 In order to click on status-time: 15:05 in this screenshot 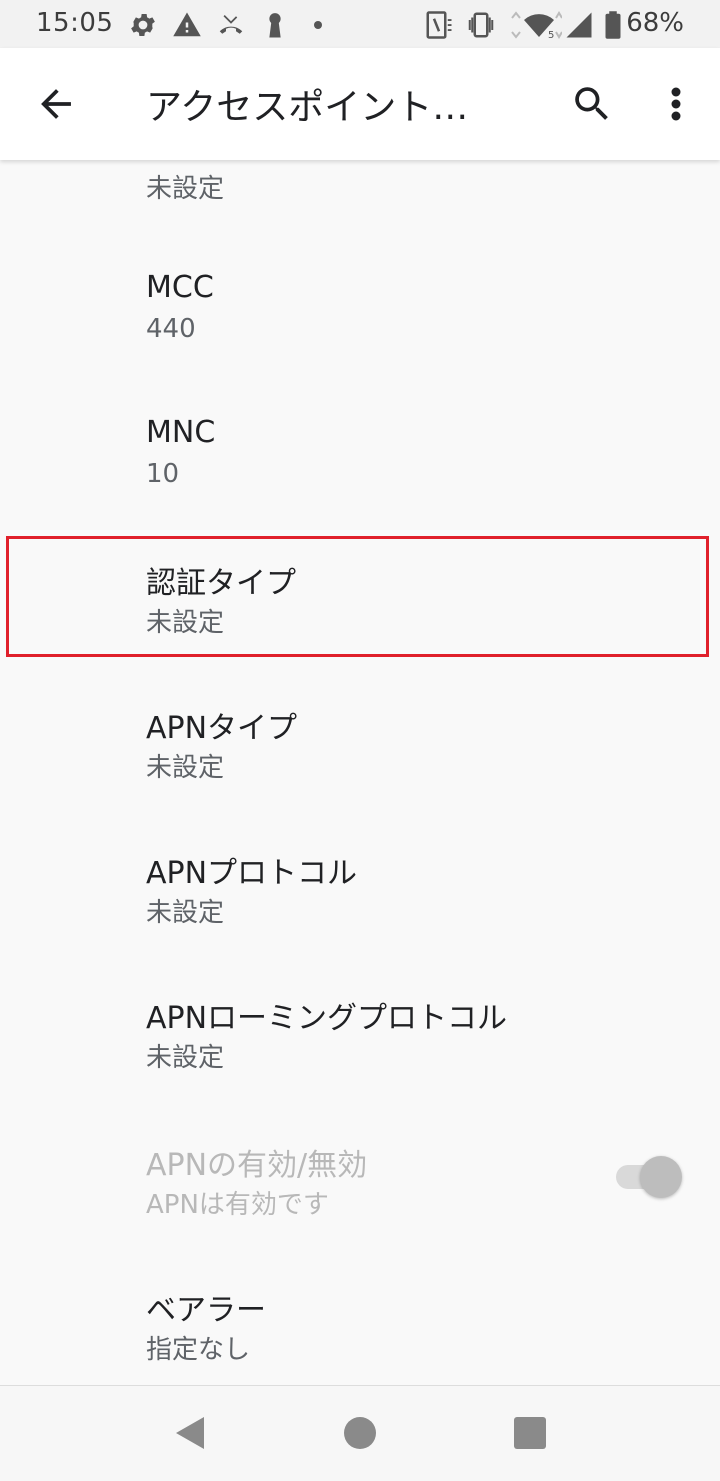, I will do `click(75, 23)`.